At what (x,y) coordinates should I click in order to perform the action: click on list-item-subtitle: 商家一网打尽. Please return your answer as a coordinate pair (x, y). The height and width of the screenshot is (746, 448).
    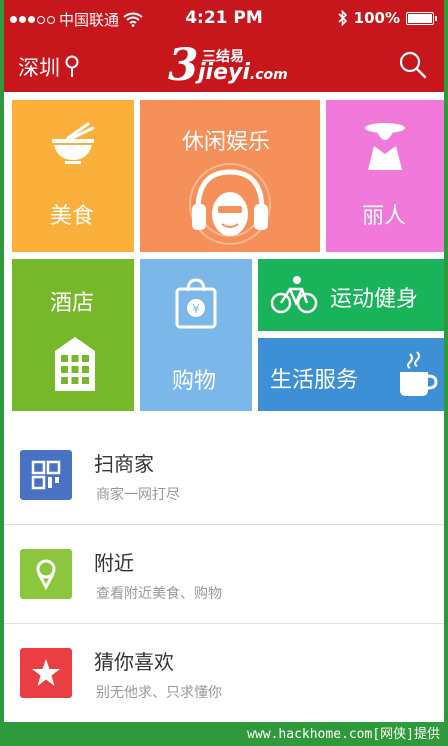
    Looking at the image, I should click on (138, 495).